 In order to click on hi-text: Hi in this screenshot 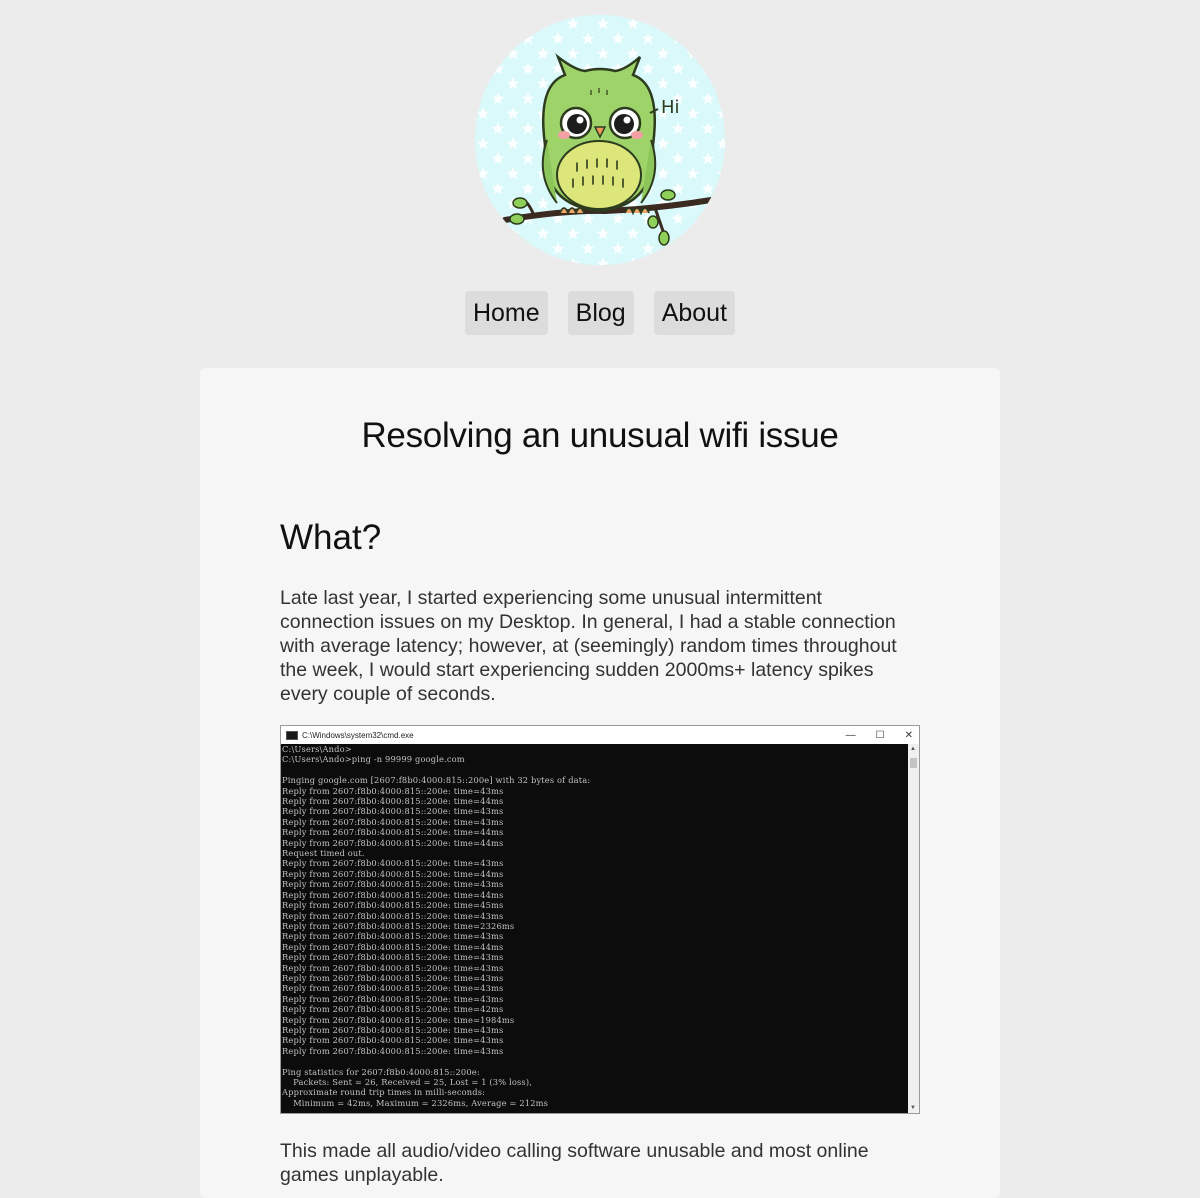, I will do `click(670, 107)`.